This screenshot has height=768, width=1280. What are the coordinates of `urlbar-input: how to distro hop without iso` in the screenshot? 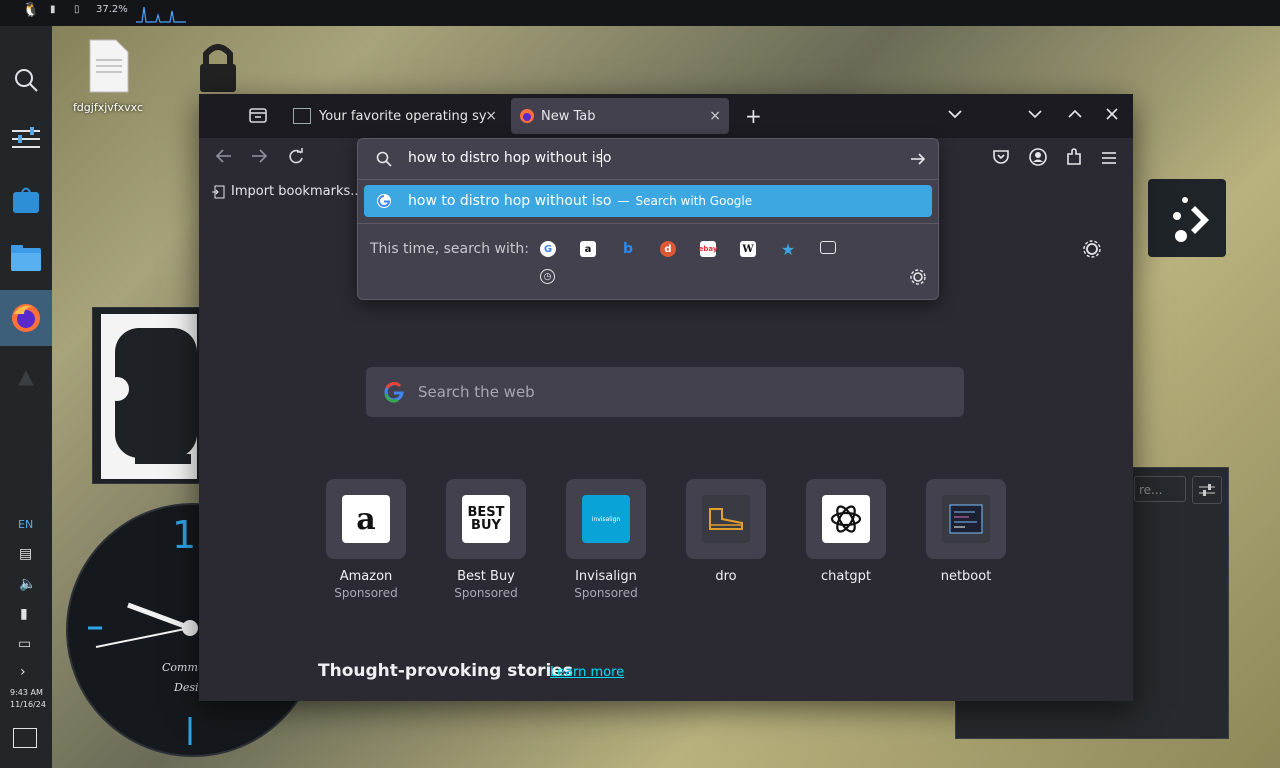 It's located at (509, 158).